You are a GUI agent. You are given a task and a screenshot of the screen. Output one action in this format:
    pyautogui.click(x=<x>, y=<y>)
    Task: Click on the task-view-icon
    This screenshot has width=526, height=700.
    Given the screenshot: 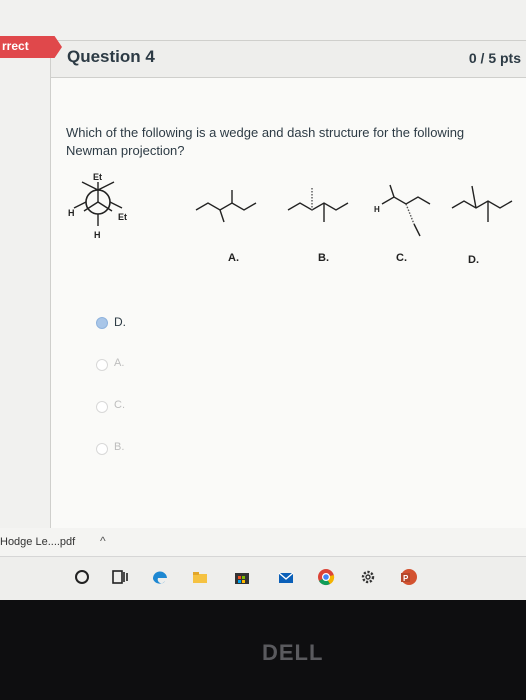 What is the action you would take?
    pyautogui.click(x=120, y=577)
    